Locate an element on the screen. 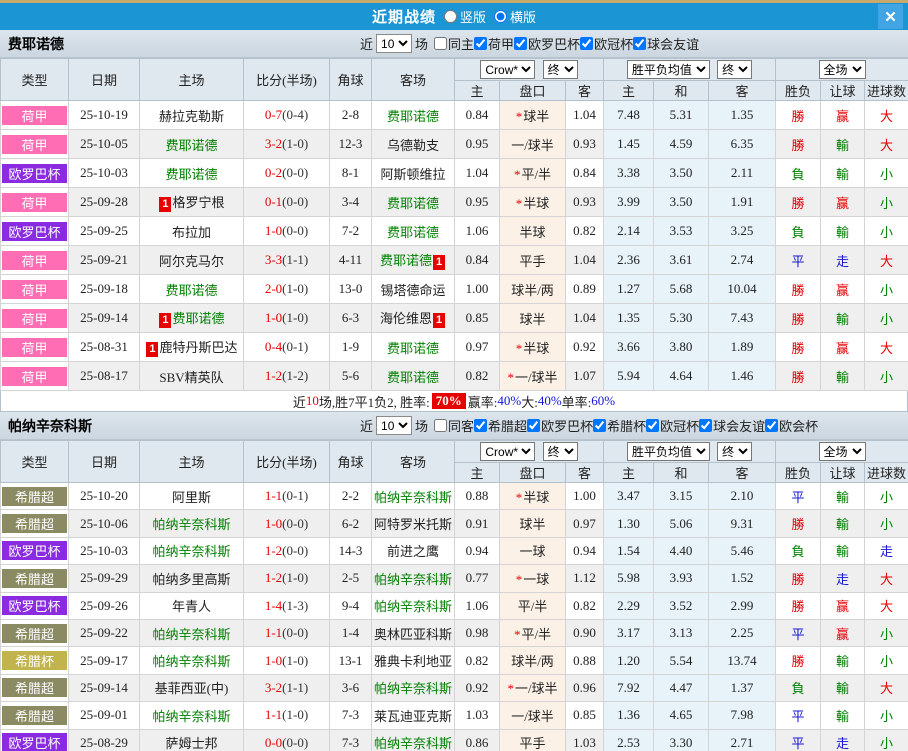  home-team: 费耶诺德 is located at coordinates (191, 289).